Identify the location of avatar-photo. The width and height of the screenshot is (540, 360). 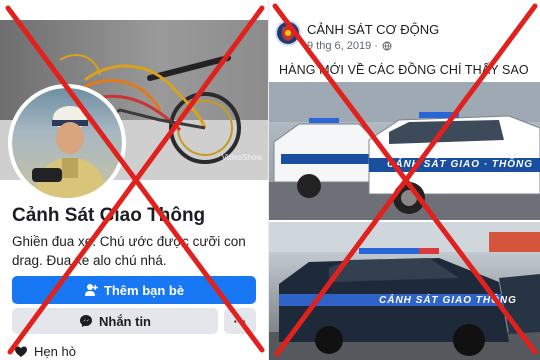
(67, 143).